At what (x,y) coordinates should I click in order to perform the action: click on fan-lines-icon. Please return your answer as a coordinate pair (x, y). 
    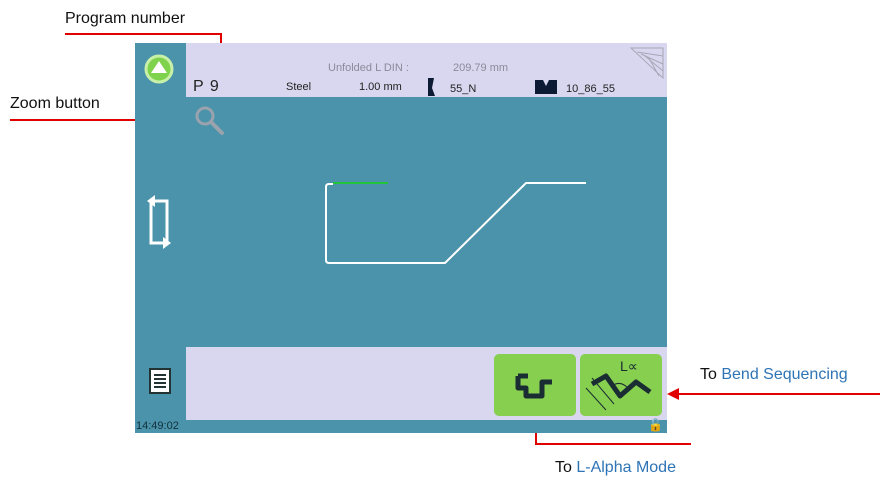
    Looking at the image, I should click on (646, 63).